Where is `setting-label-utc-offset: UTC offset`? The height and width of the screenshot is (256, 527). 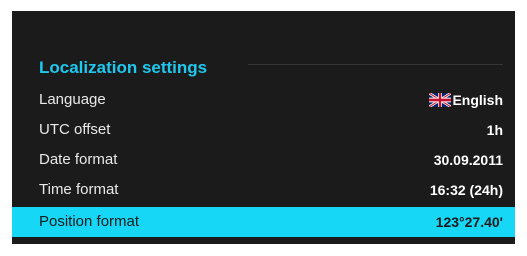 setting-label-utc-offset: UTC offset is located at coordinates (75, 129).